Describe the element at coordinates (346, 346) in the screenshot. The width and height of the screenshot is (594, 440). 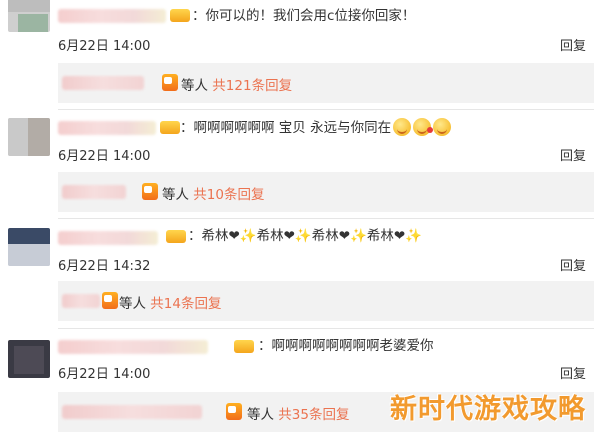
I see `comment-text: ：啊啊啊啊啊啊啊啊老婆爱你` at that location.